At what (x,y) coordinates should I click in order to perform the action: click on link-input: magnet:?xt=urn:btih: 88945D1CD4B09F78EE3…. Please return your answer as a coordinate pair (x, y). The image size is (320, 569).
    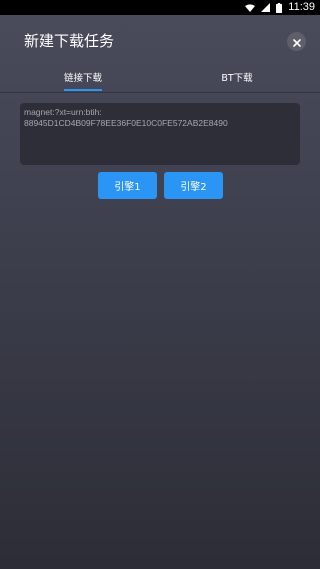
    Looking at the image, I should click on (160, 134).